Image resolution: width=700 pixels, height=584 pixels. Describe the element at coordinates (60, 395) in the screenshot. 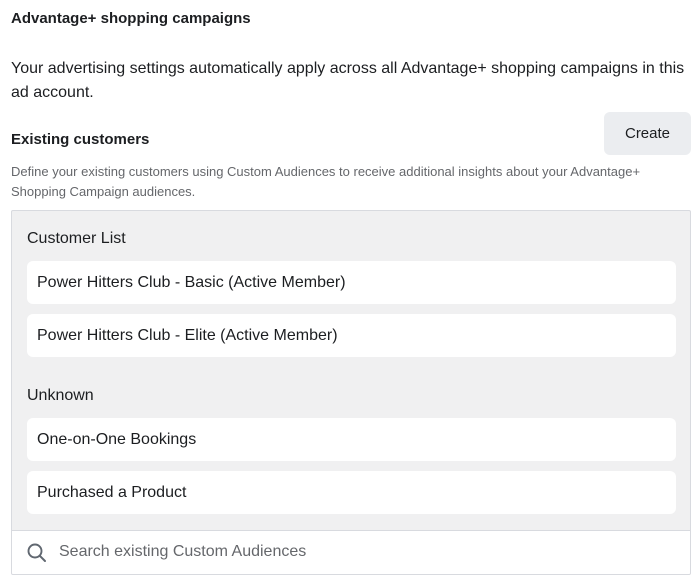

I see `group-label-unknown: Unknown` at that location.